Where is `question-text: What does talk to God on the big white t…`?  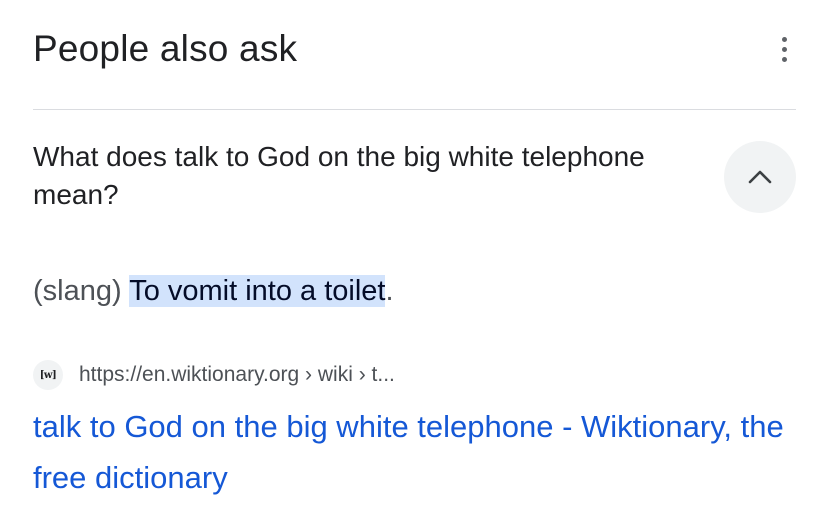
question-text: What does talk to God on the big white t… is located at coordinates (353, 176).